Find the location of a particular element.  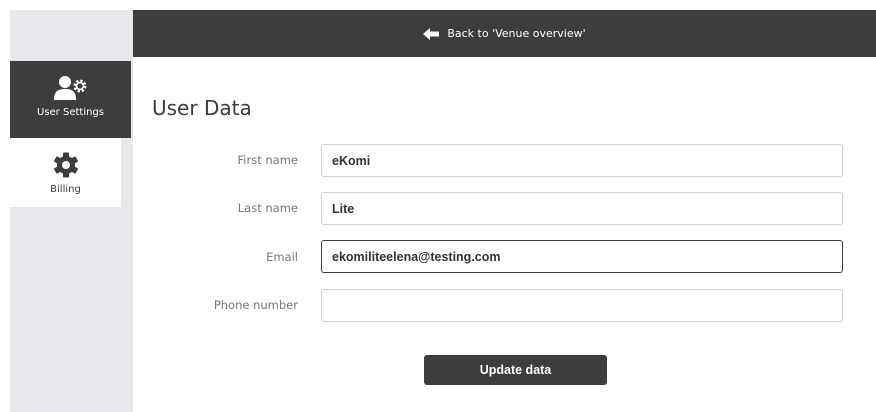

email-label: Email is located at coordinates (282, 257).